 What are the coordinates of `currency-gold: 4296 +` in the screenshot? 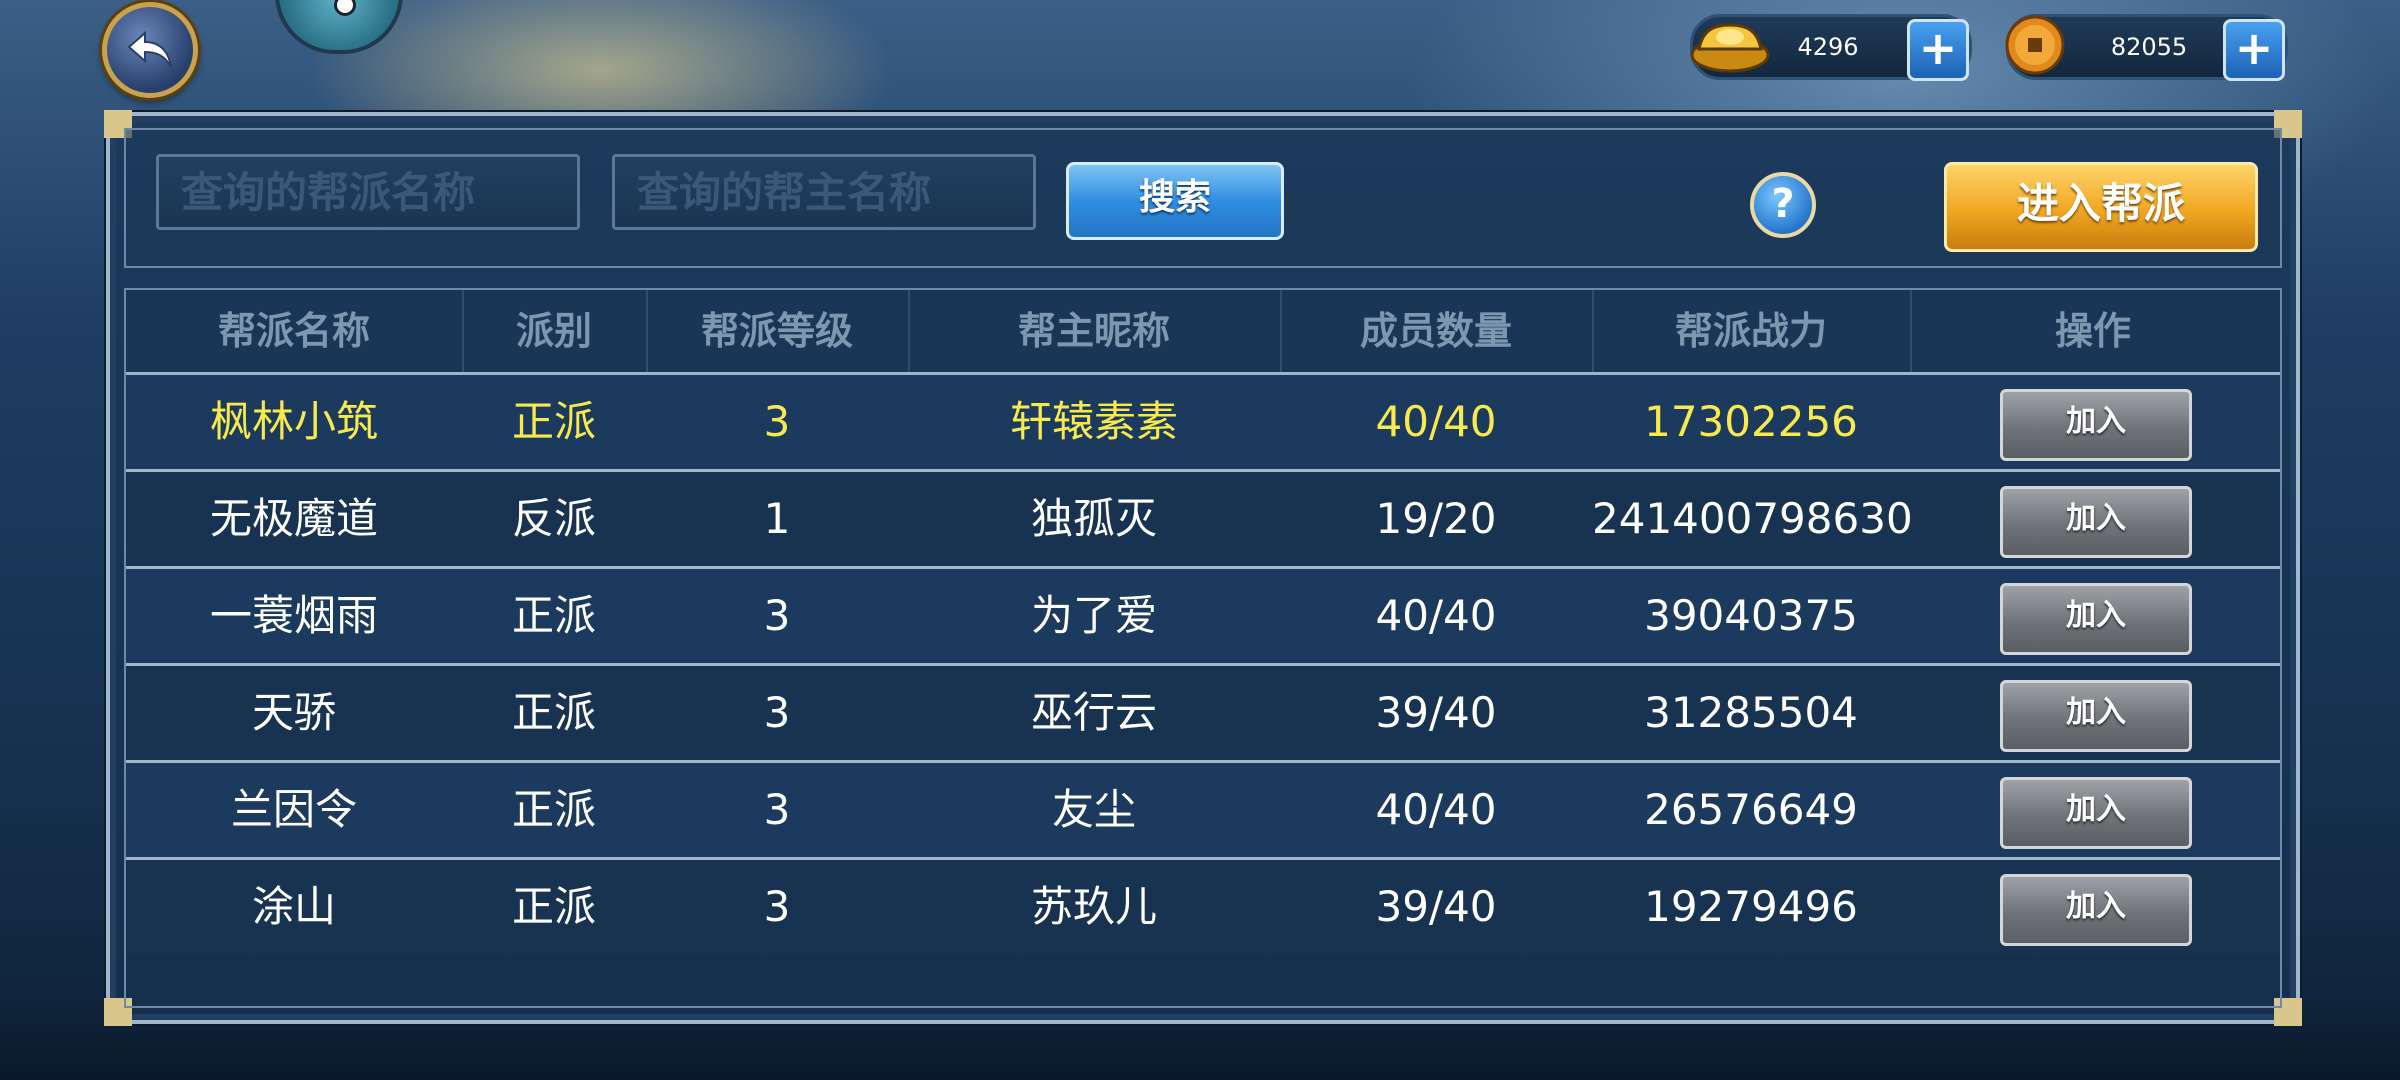 It's located at (1830, 46).